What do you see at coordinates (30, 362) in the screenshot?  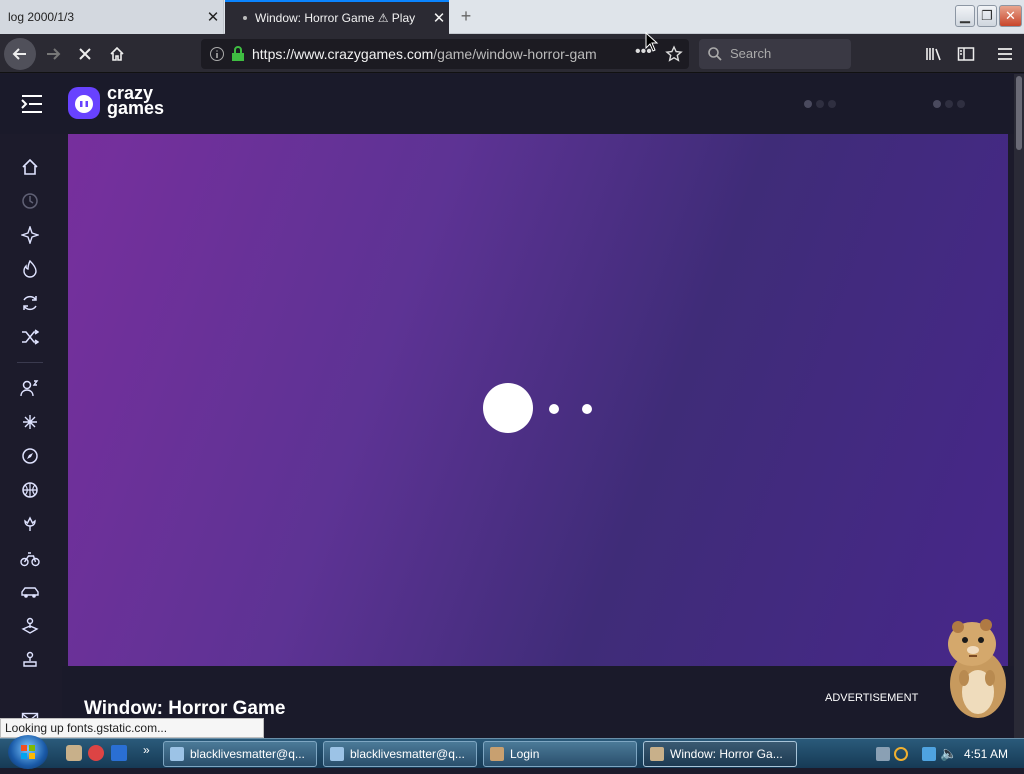 I see `rail-divider` at bounding box center [30, 362].